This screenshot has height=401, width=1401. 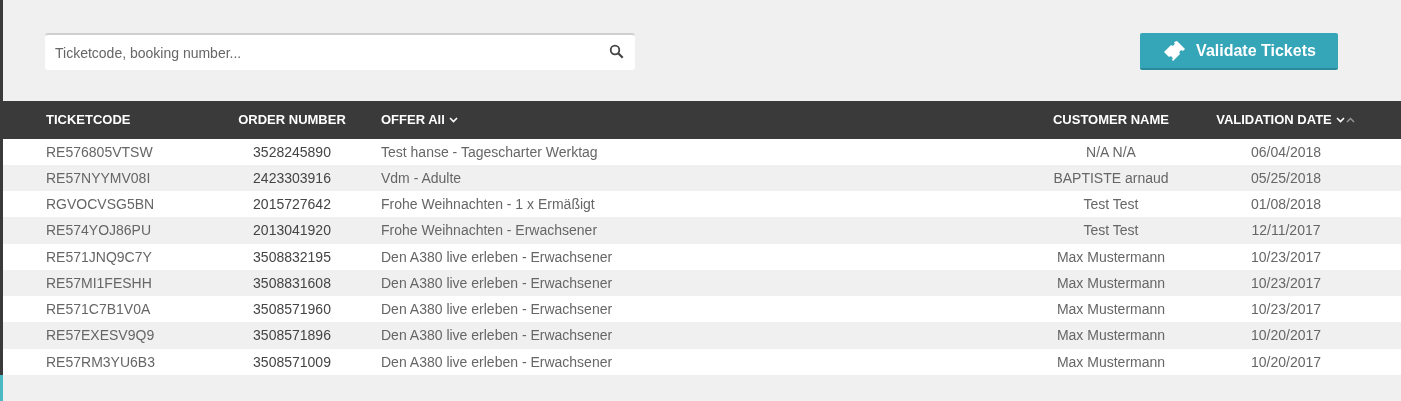 What do you see at coordinates (616, 51) in the screenshot?
I see `search-icon` at bounding box center [616, 51].